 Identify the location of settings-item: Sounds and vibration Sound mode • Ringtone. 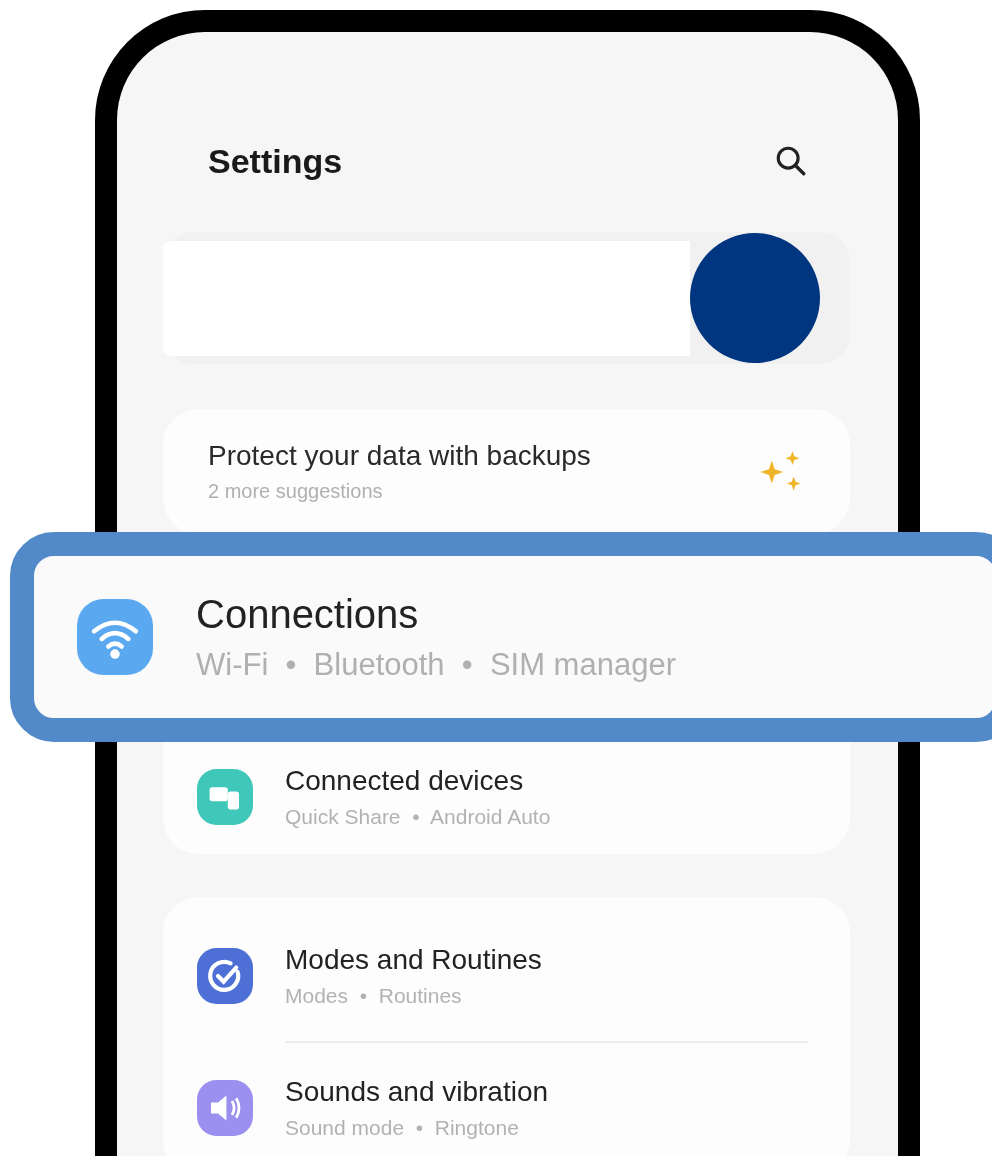
(502, 1099).